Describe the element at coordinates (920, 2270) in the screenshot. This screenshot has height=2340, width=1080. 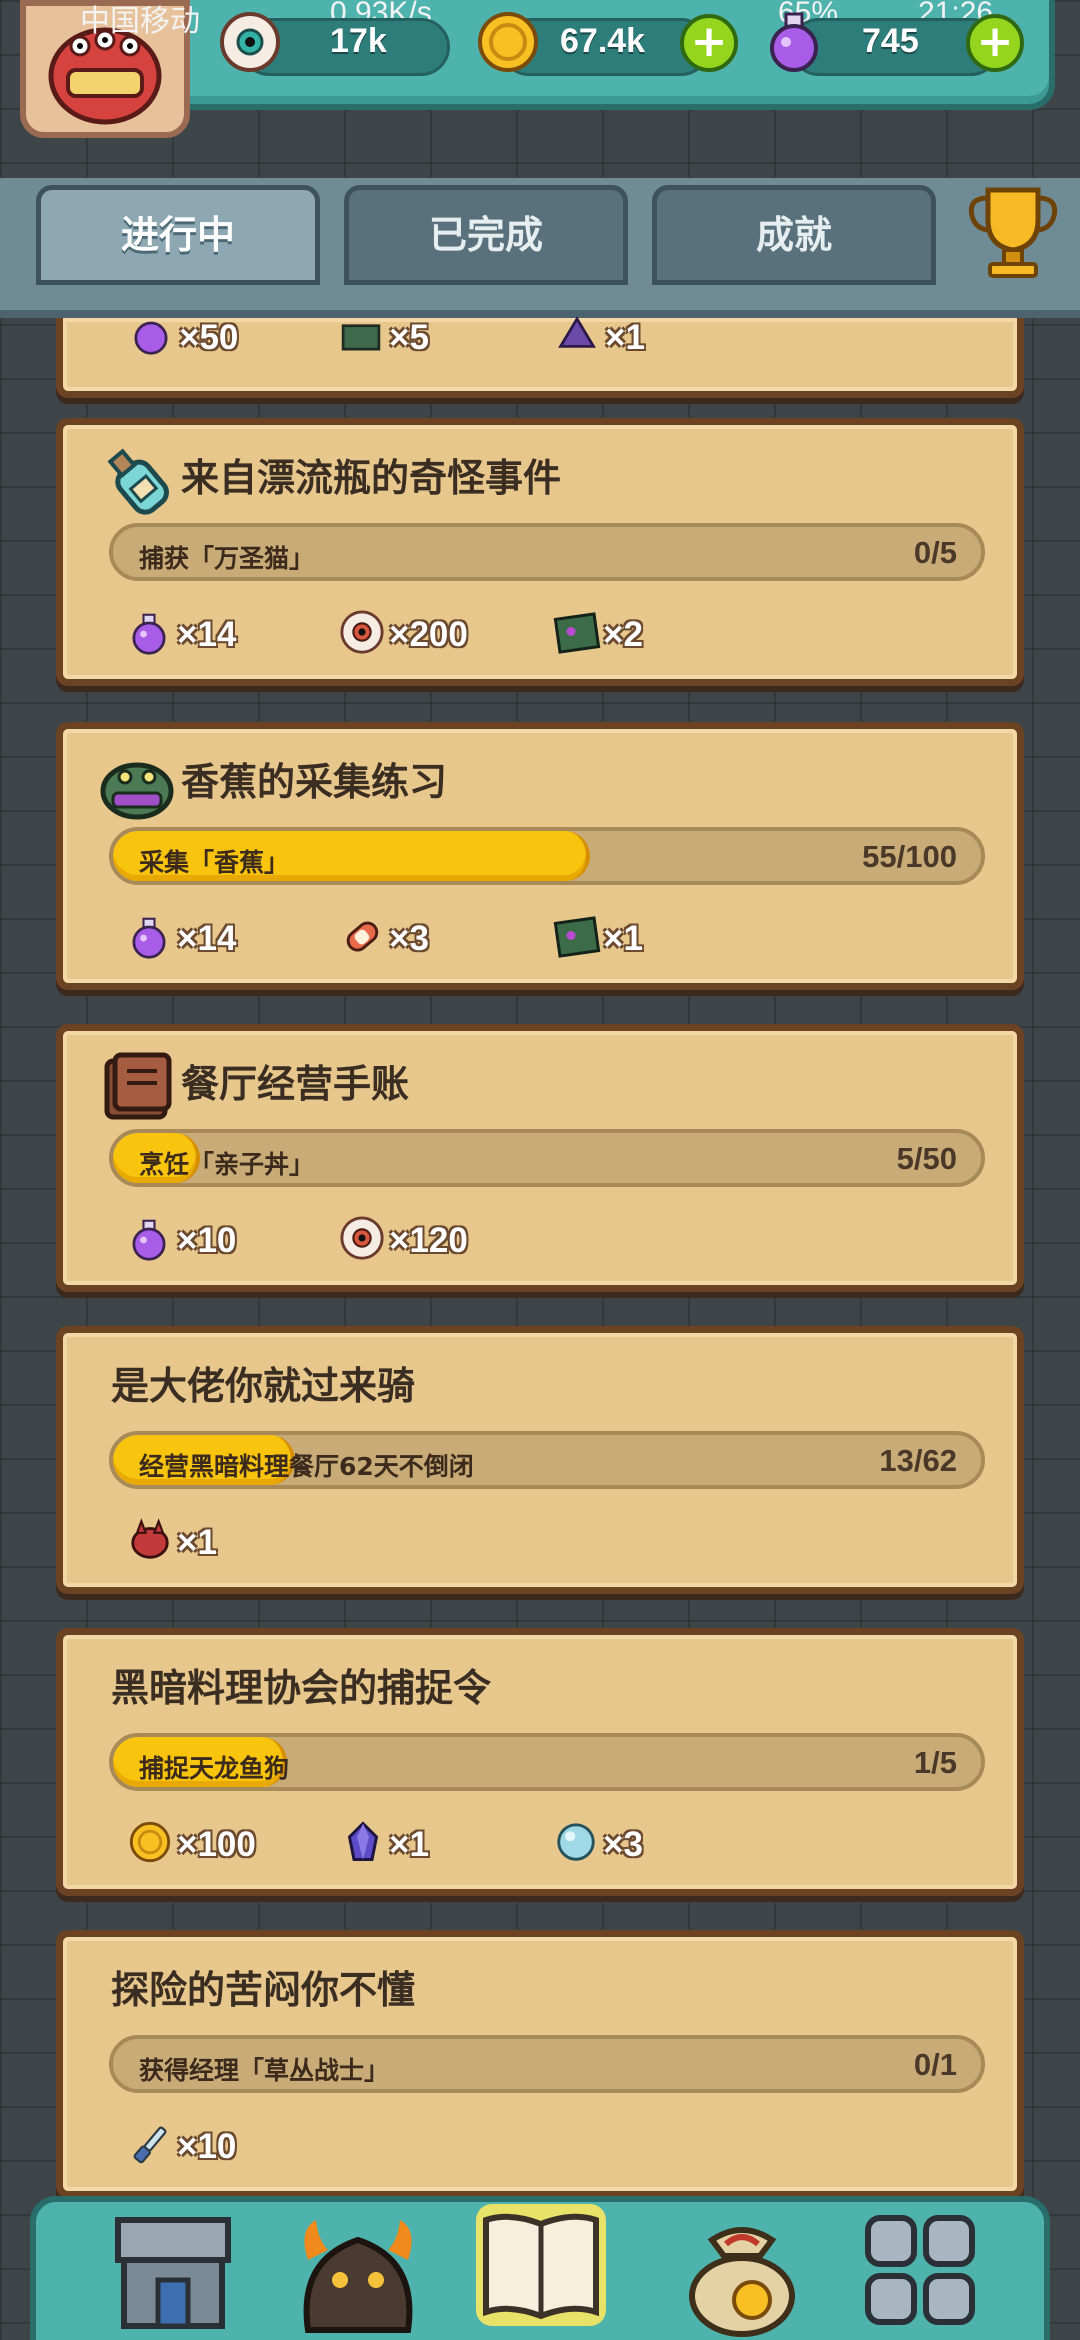
I see `grid-menu-icon` at that location.